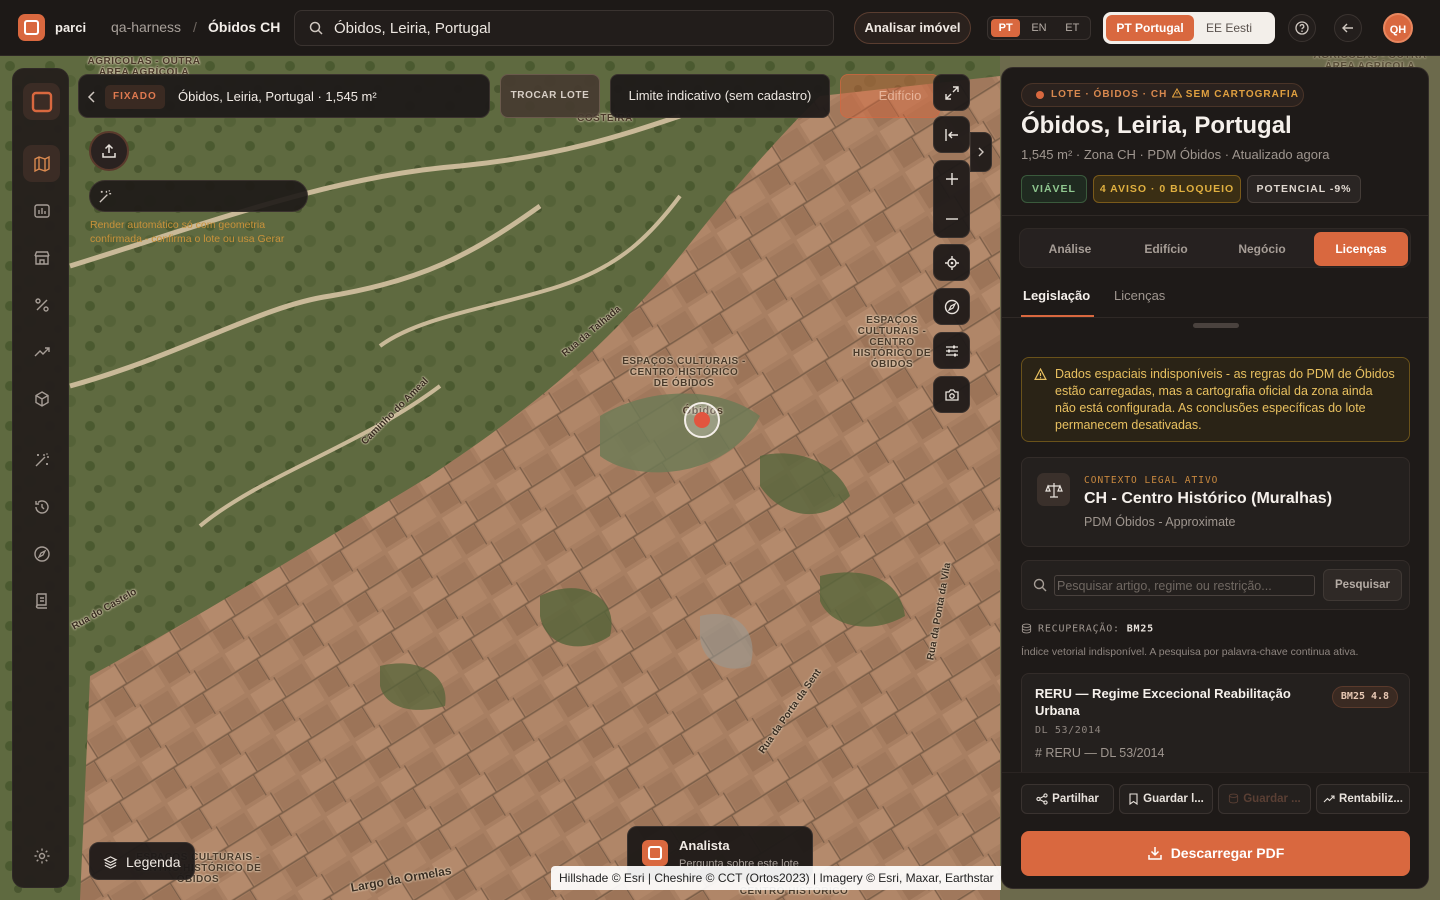  Describe the element at coordinates (952, 179) in the screenshot. I see `zoom-in-icon` at that location.